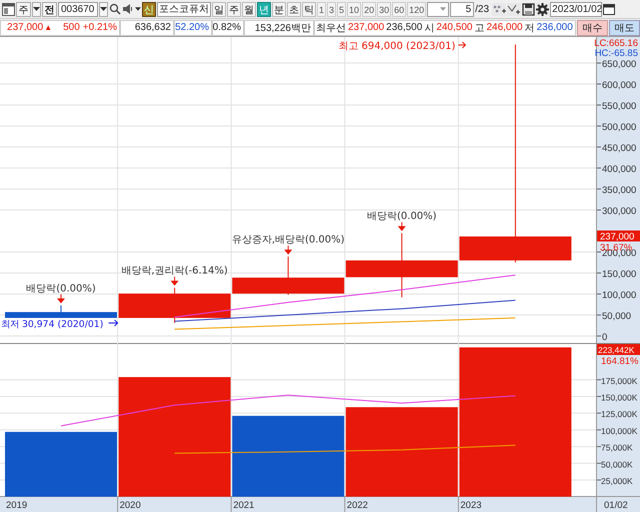  What do you see at coordinates (52, 324) in the screenshot?
I see `low-label: 최저 30,974 (2020/01)` at bounding box center [52, 324].